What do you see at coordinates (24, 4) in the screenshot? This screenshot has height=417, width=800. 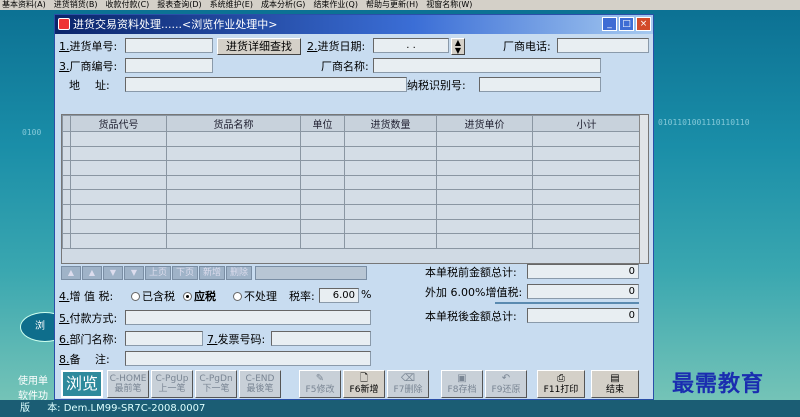 I see `menu-item: 基本资料(A)` at bounding box center [24, 4].